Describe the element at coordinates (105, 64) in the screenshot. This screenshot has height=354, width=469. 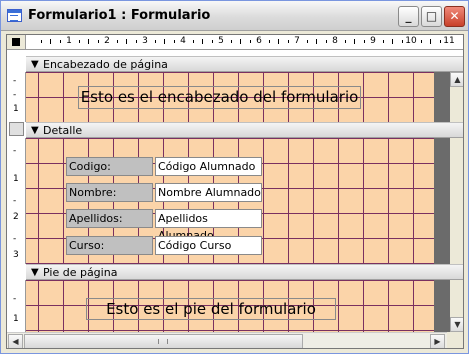
I see `section-label-header: Encabezado de página` at that location.